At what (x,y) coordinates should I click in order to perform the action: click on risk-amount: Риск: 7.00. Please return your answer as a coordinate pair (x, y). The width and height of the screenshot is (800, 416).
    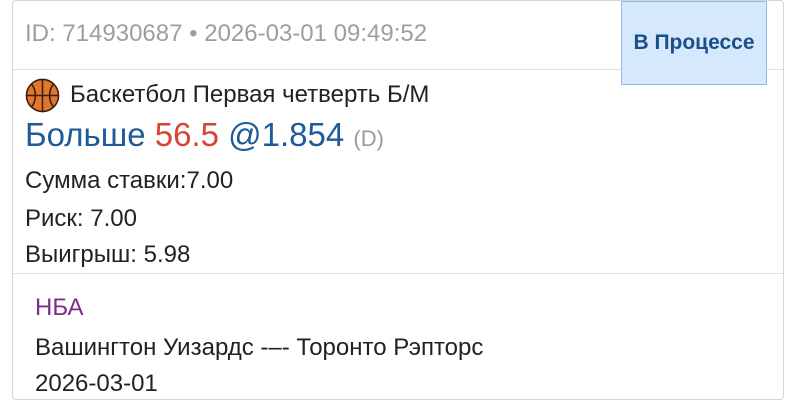
    Looking at the image, I should click on (81, 218).